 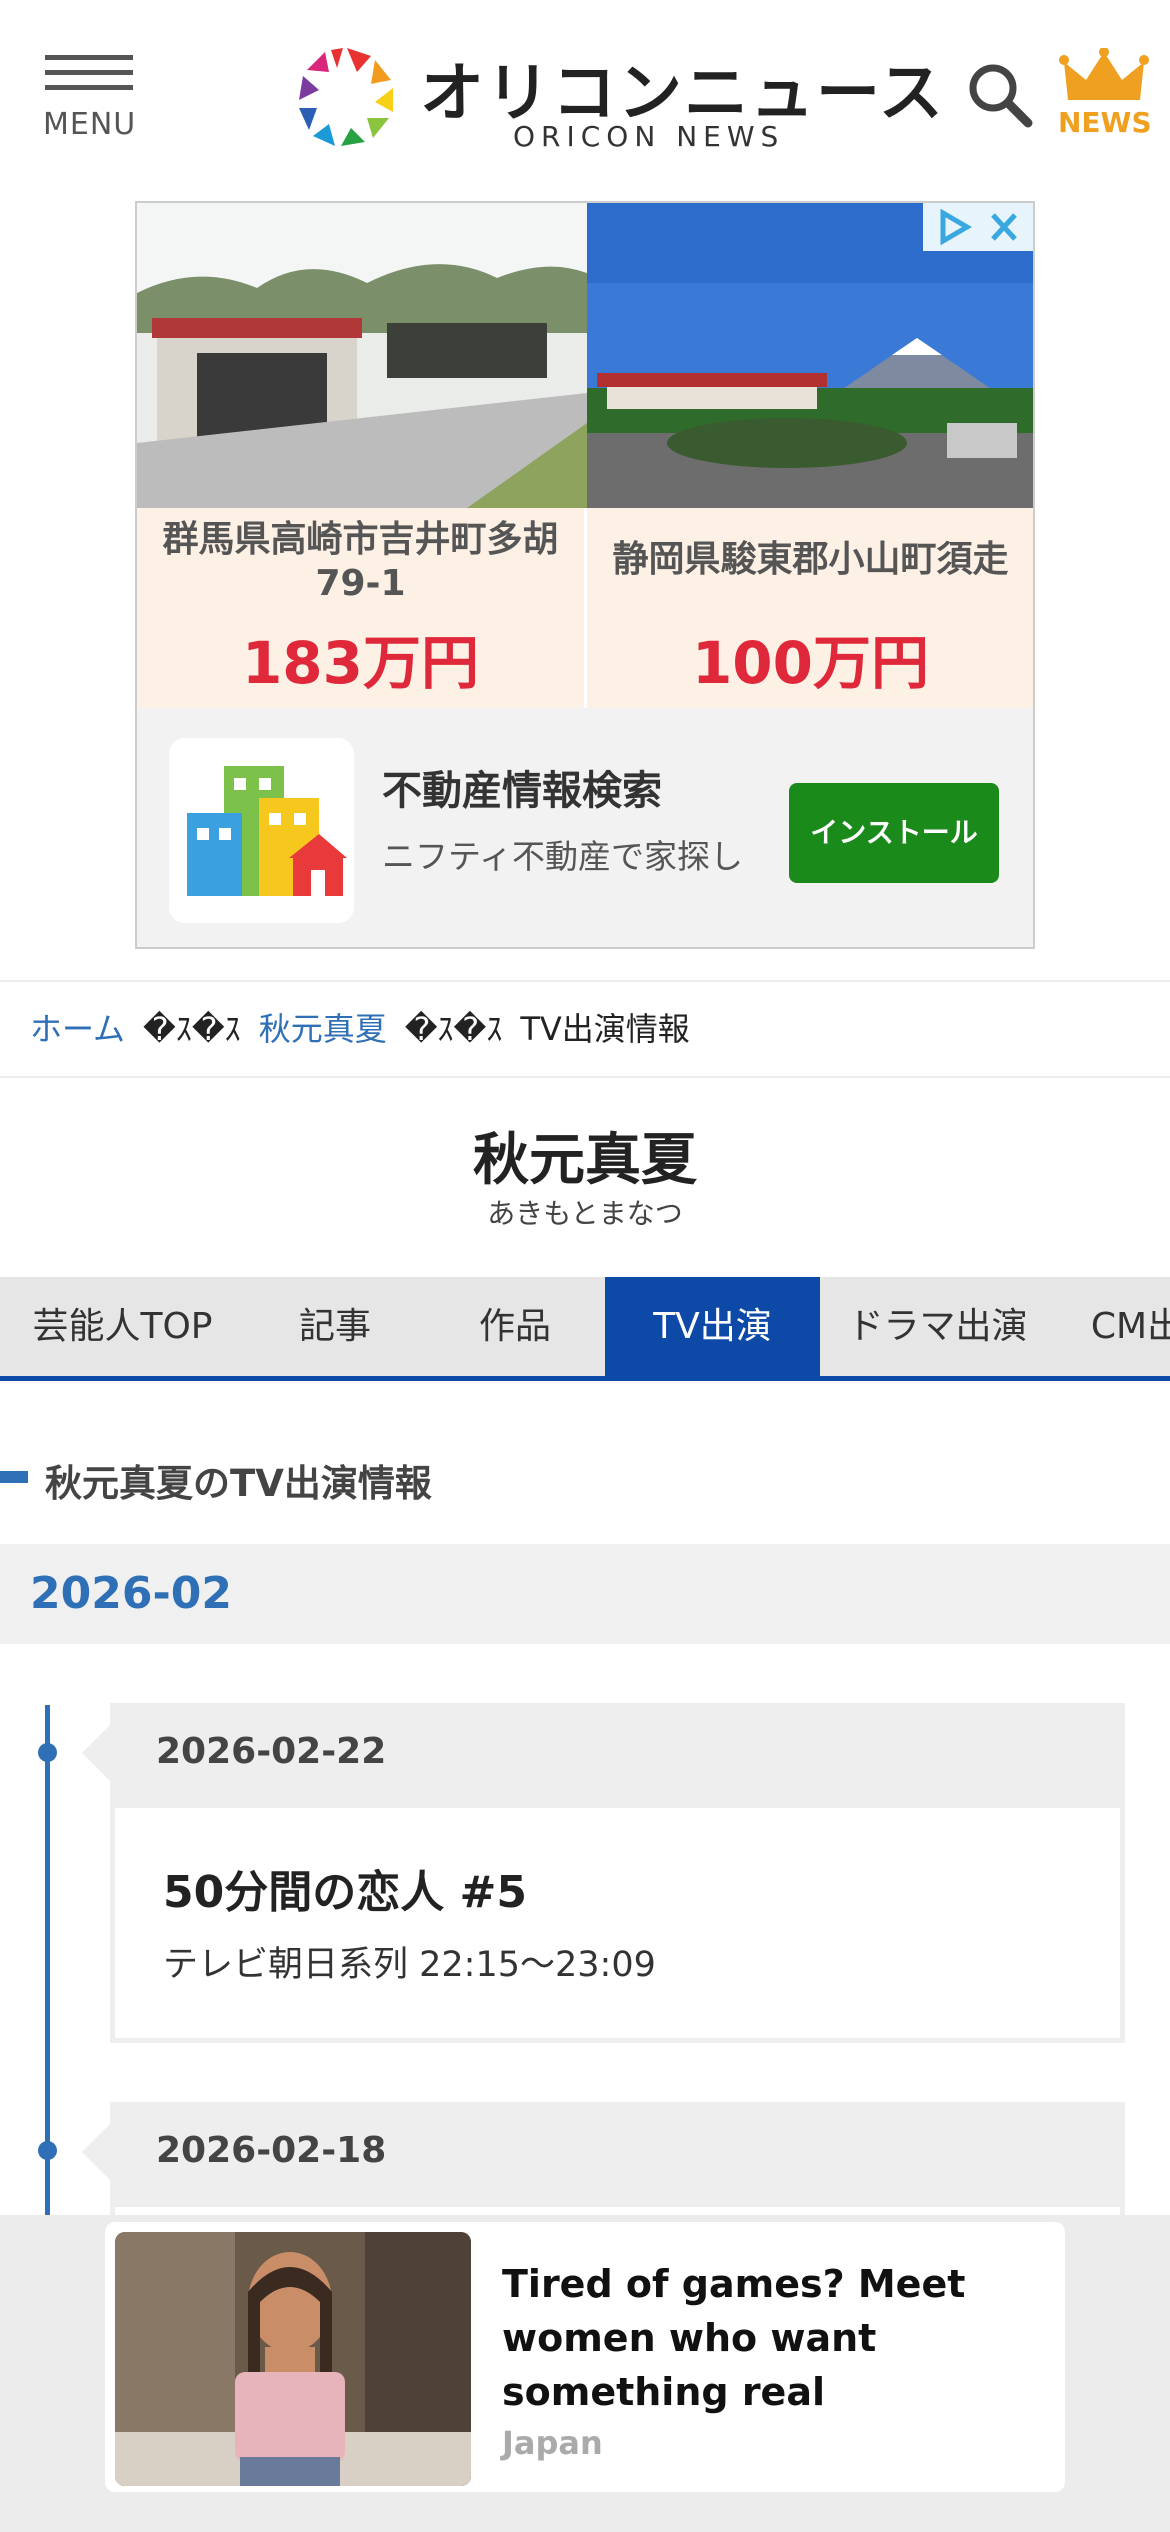 I want to click on breadcrumb-current: TV出演情報, so click(x=605, y=1029).